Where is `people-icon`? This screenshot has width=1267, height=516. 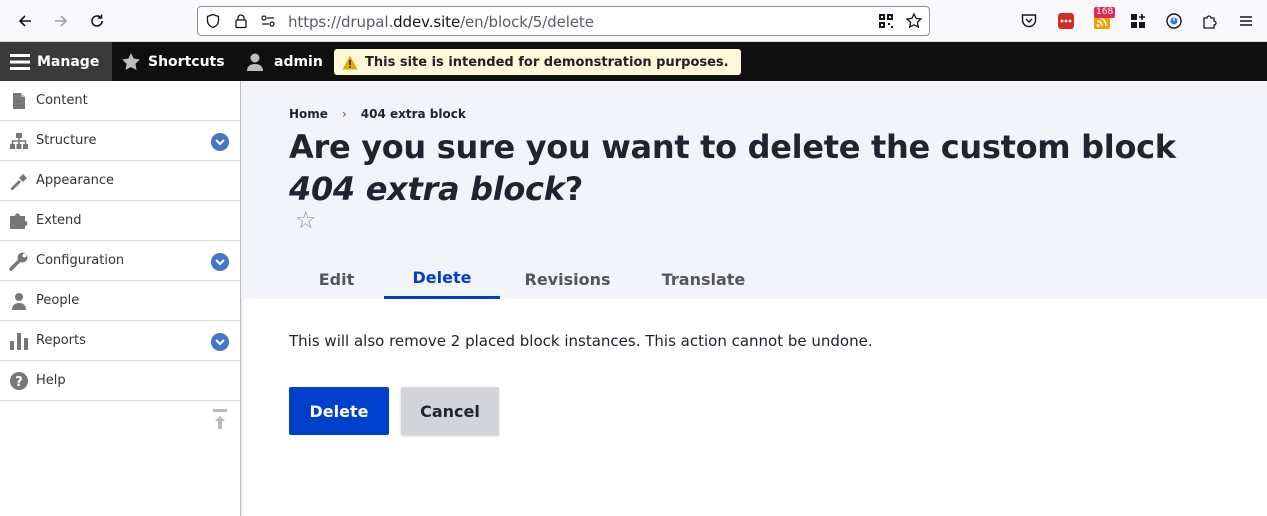
people-icon is located at coordinates (19, 301).